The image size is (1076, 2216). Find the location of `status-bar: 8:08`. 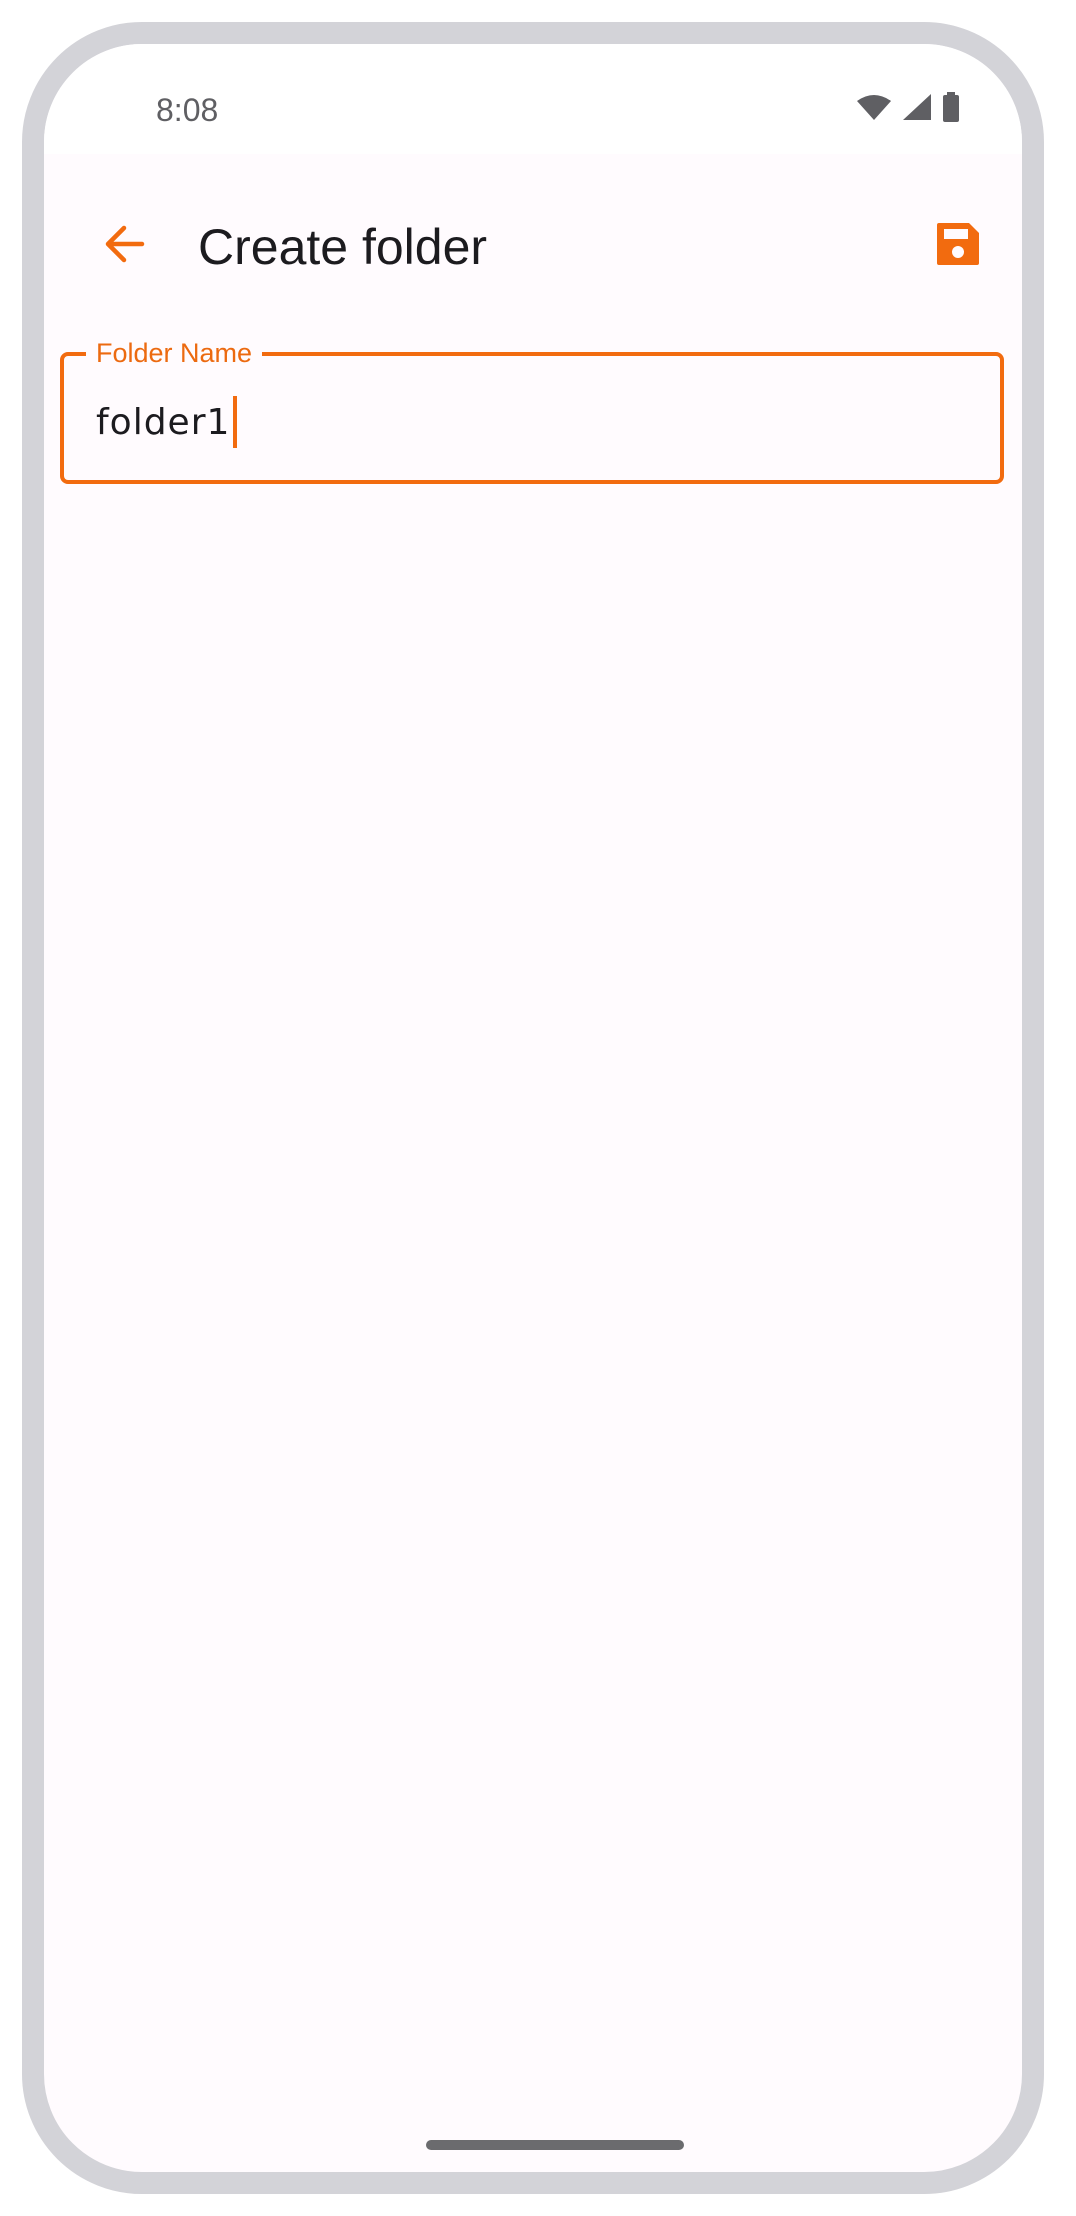

status-bar: 8:08 is located at coordinates (533, 99).